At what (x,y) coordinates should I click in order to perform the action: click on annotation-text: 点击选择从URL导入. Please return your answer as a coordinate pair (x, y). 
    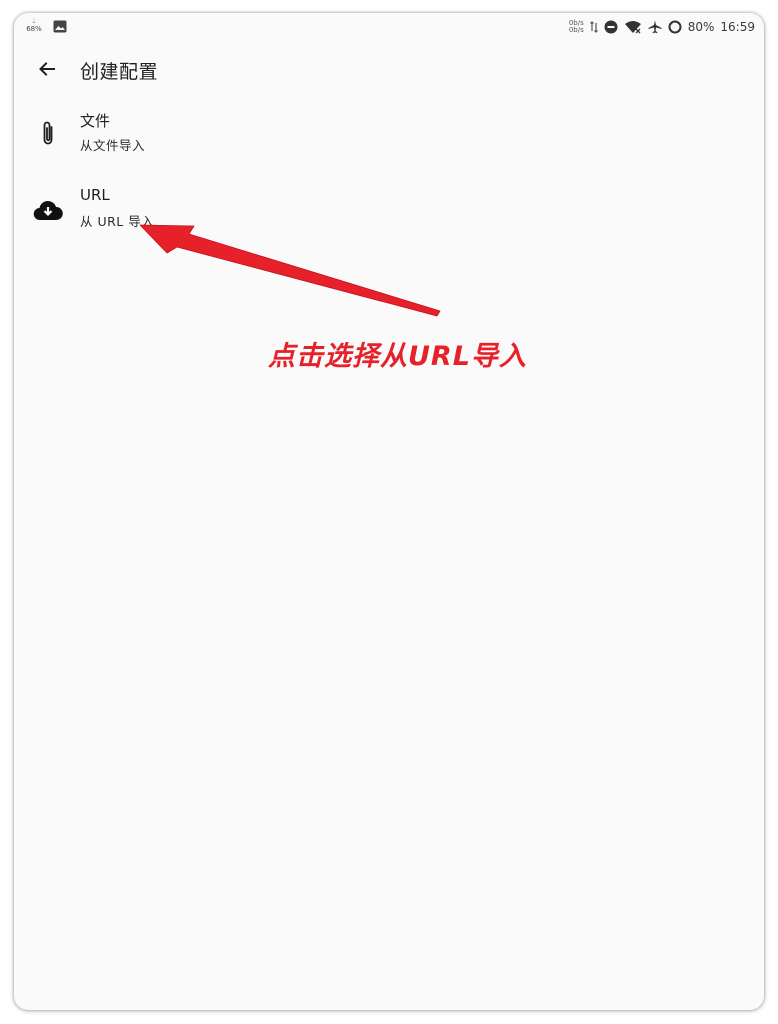
    Looking at the image, I should click on (397, 356).